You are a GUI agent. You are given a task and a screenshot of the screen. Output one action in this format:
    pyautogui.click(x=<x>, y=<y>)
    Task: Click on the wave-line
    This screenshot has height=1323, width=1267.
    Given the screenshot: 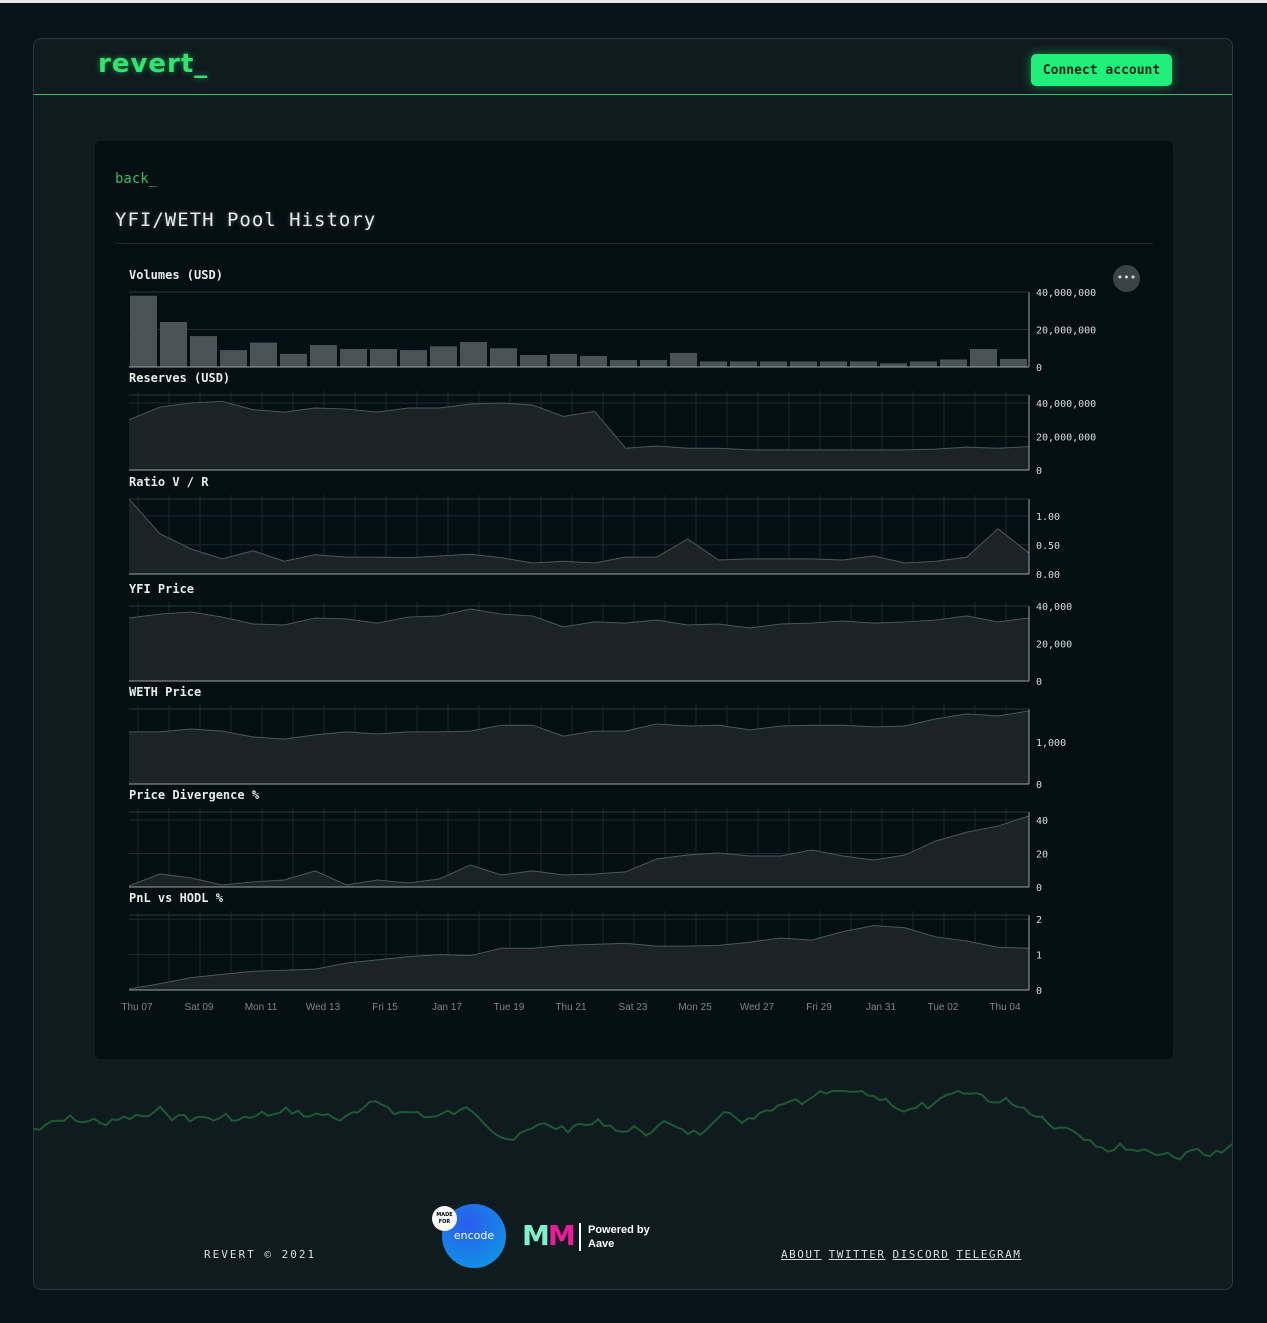 What is the action you would take?
    pyautogui.click(x=633, y=1125)
    